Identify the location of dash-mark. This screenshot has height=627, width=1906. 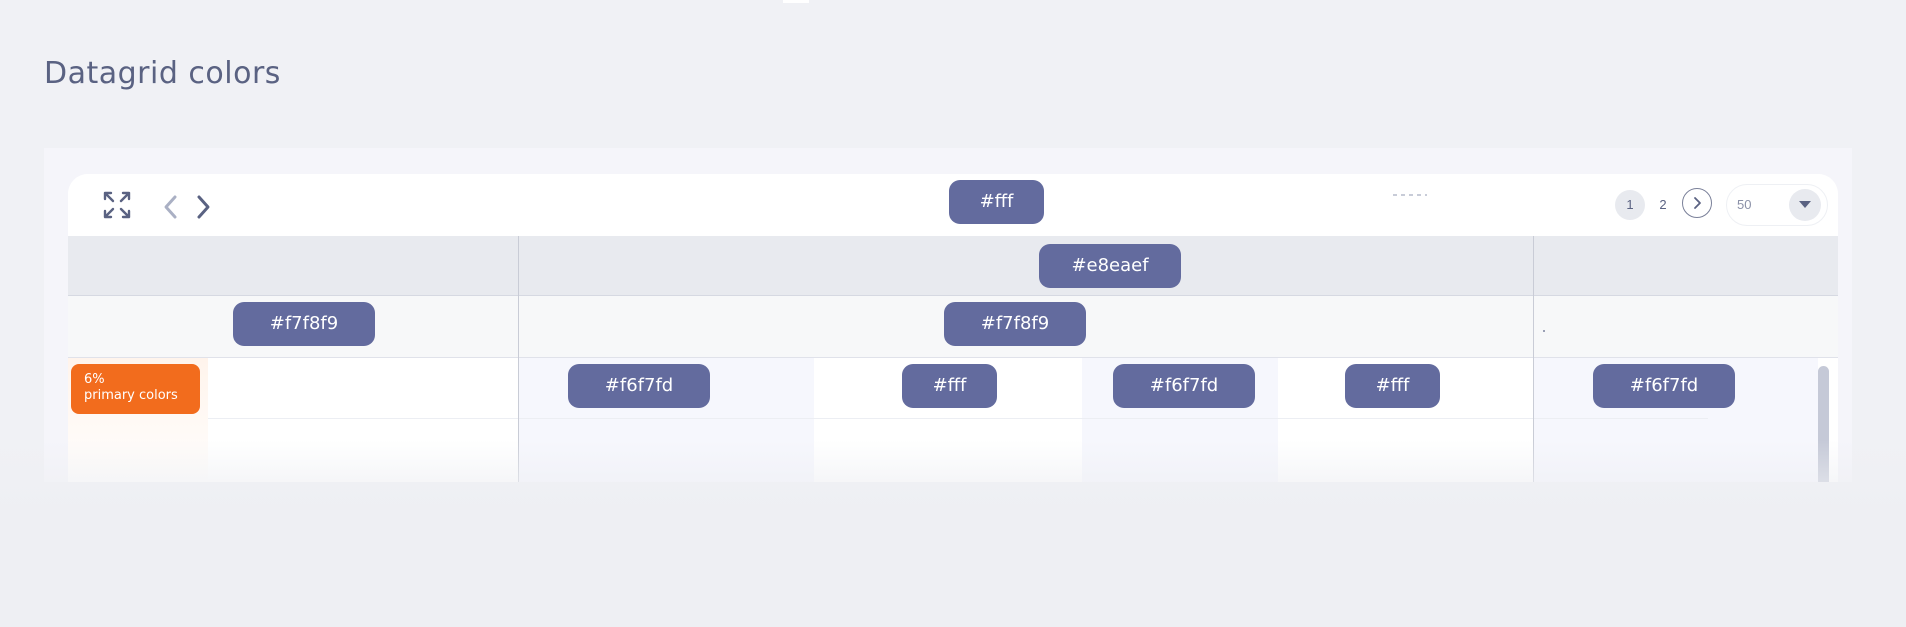
(1410, 195).